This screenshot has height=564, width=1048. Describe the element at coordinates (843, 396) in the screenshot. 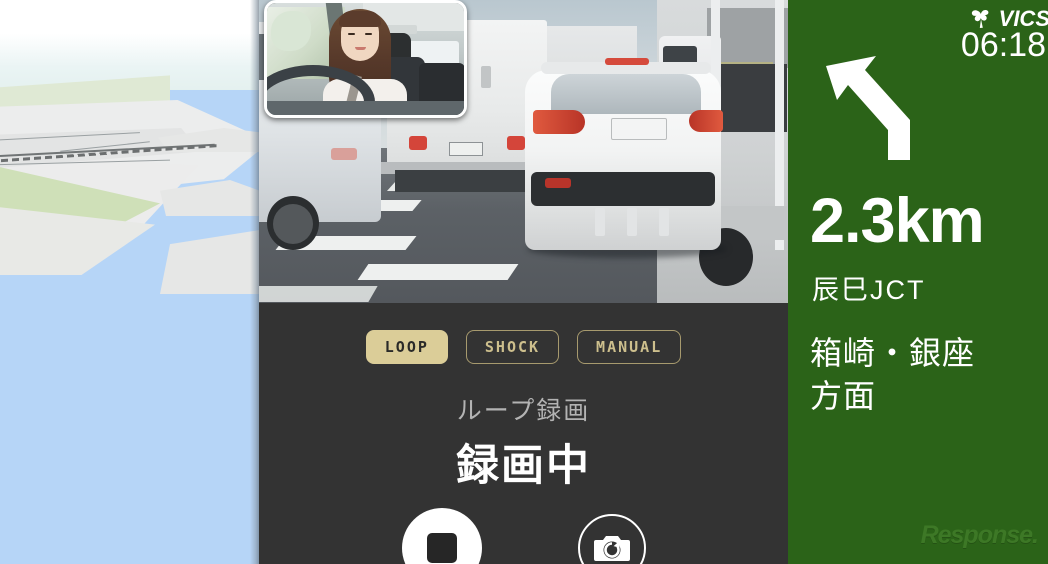

I see `destination-line-2: 方面` at that location.